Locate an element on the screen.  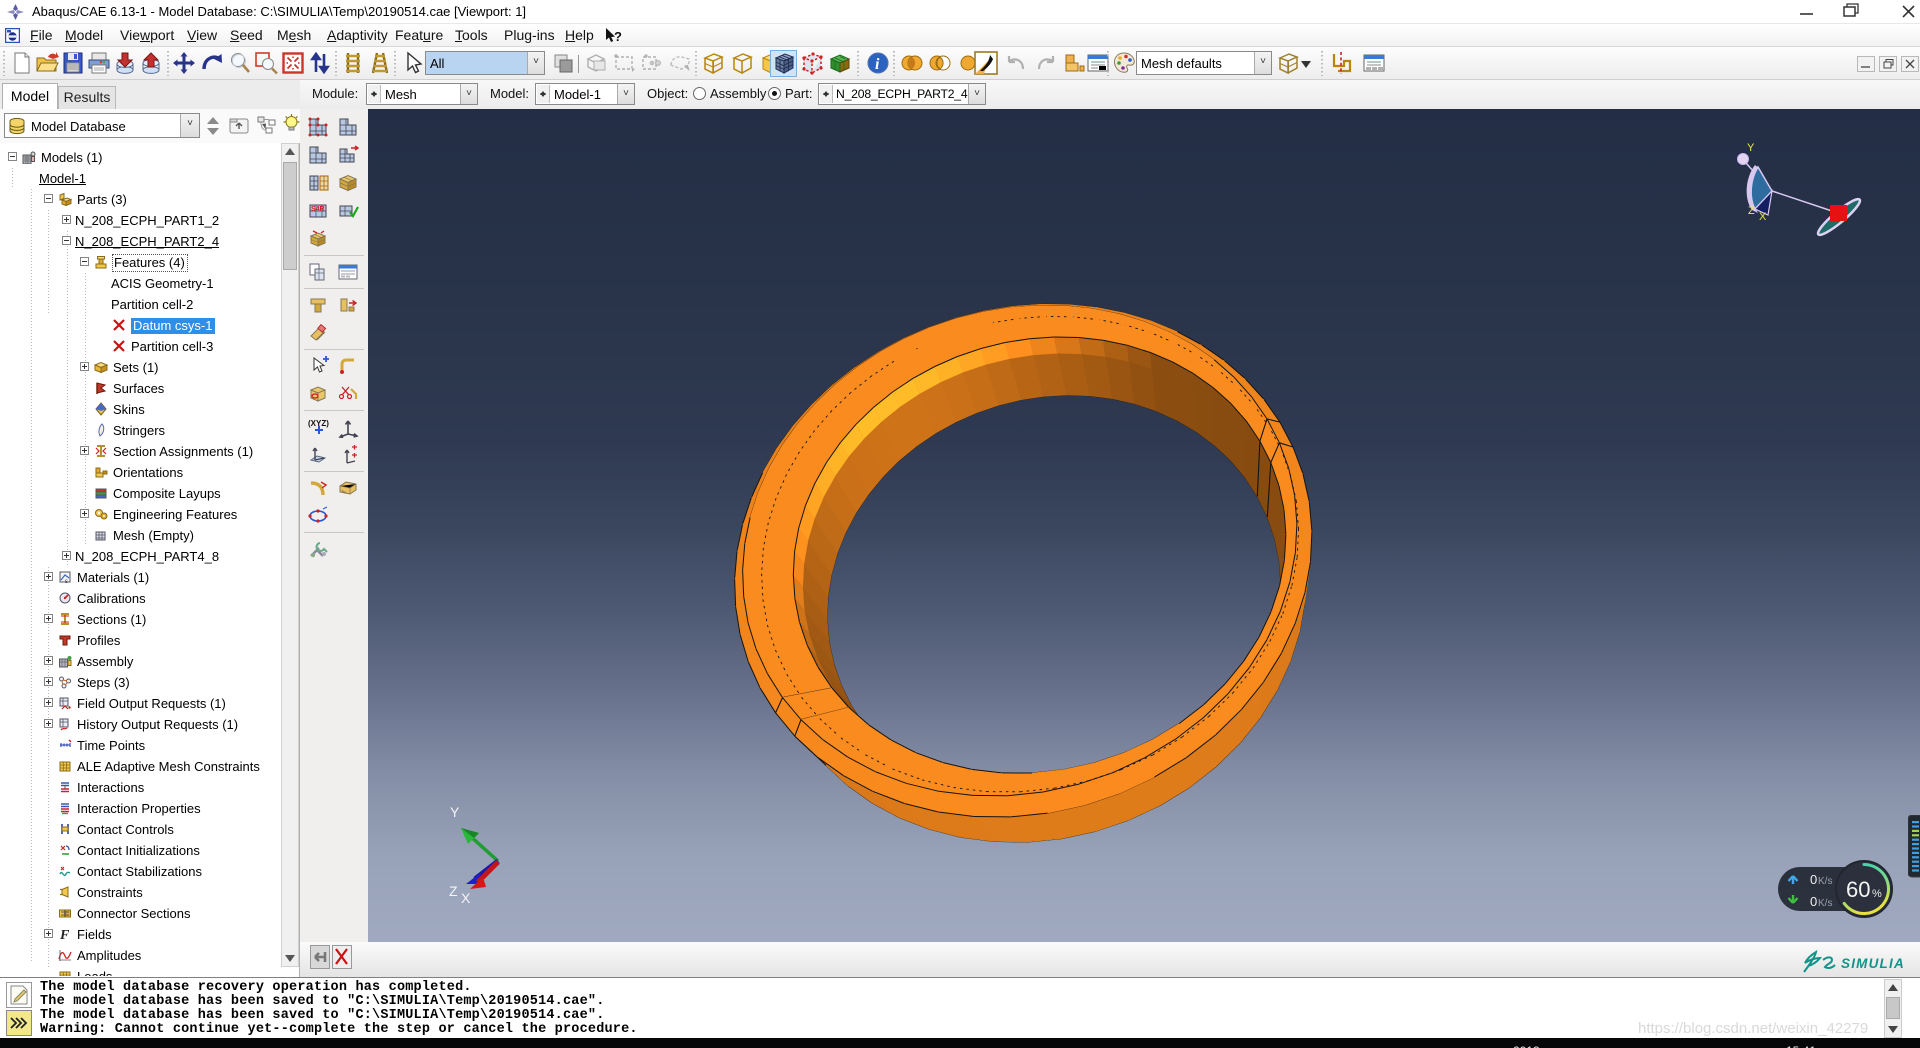
svg-text: i is located at coordinates (877, 64).